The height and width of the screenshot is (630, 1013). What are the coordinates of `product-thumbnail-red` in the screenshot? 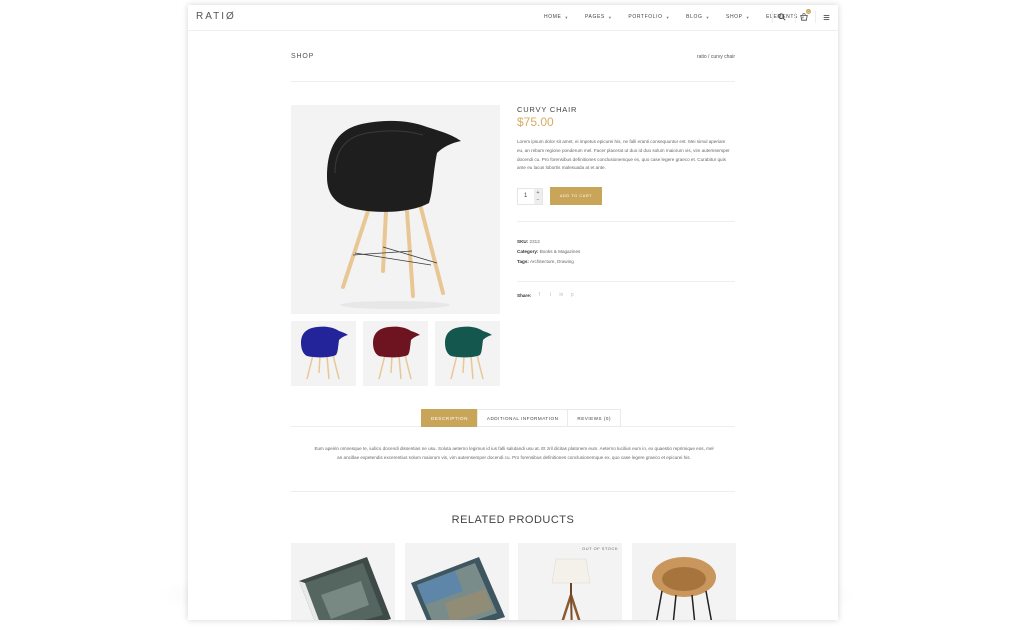 It's located at (395, 353).